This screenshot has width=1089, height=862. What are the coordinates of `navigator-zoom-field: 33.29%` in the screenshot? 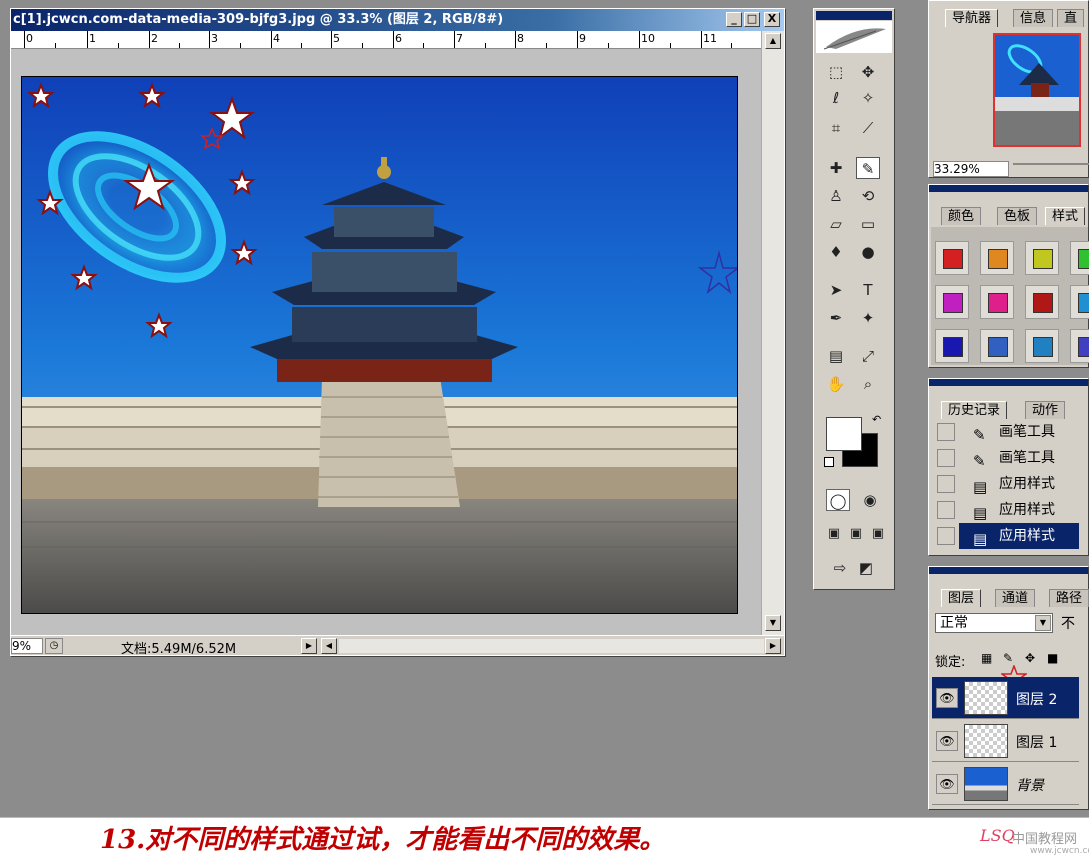 It's located at (971, 169).